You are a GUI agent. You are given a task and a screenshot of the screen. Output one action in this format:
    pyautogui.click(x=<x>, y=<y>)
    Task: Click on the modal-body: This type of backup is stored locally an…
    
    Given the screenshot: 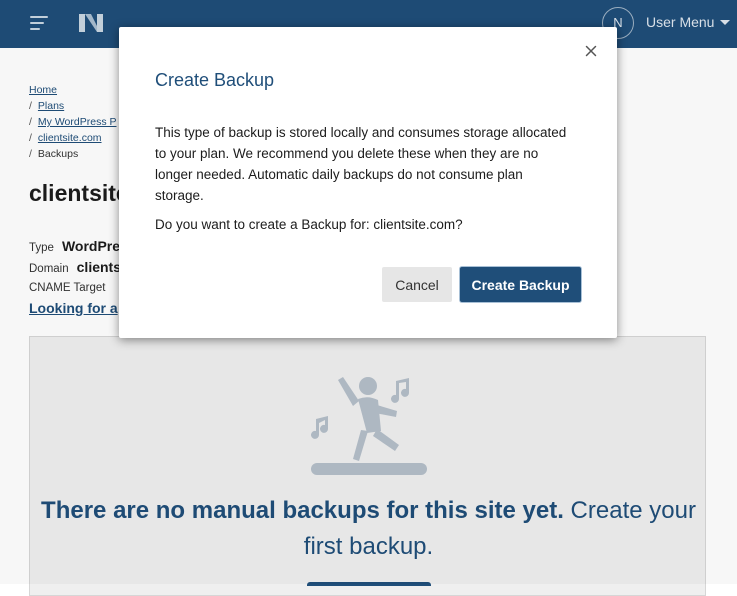 What is the action you would take?
    pyautogui.click(x=365, y=182)
    